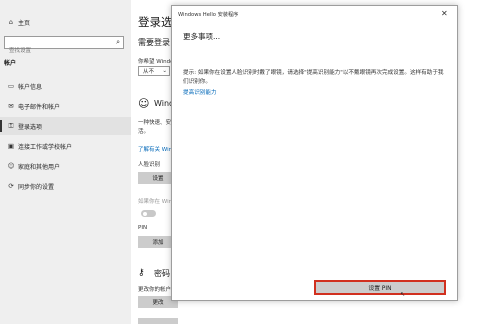 Image resolution: width=487 pixels, height=324 pixels. Describe the element at coordinates (39, 167) in the screenshot. I see `sidebar-item-label: 家庭和其他用户` at that location.